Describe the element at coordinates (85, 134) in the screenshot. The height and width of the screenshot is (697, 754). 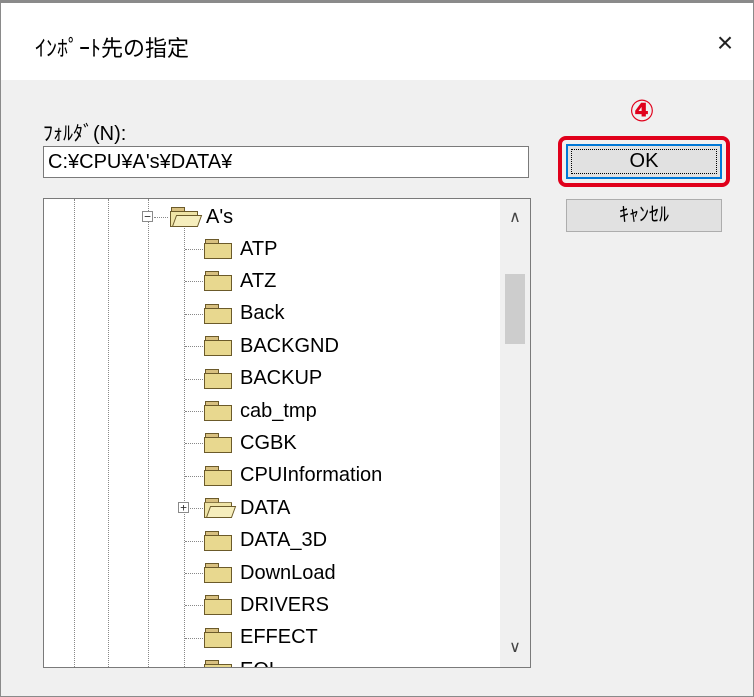
I see `folder-field-label: ﾌｫﾙﾀﾞ(N):` at that location.